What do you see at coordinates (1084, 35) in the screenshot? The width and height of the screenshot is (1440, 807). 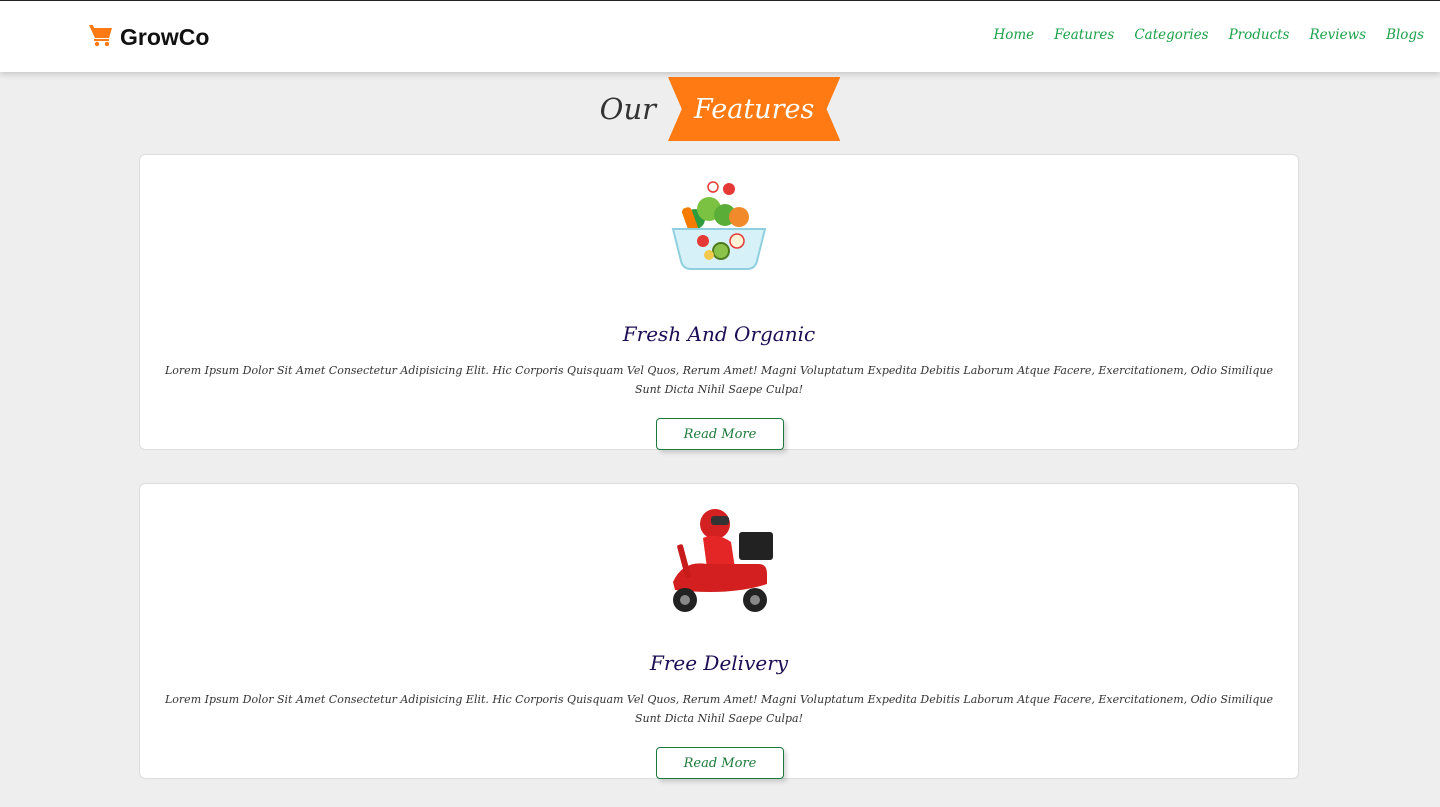 I see `nav-features: Features` at bounding box center [1084, 35].